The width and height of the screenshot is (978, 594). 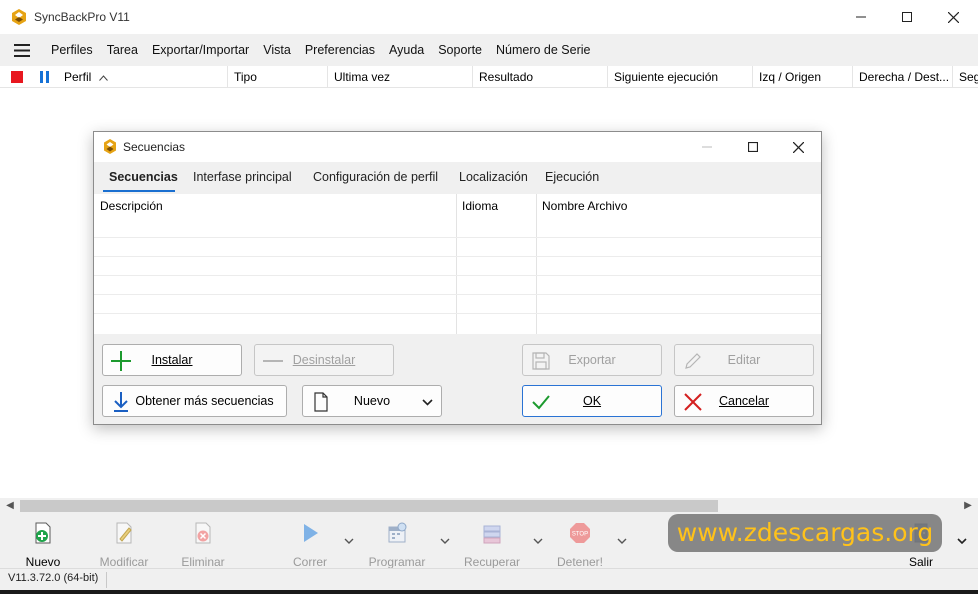 I want to click on recuperar-toolbar-button: Recuperar, so click(x=492, y=543).